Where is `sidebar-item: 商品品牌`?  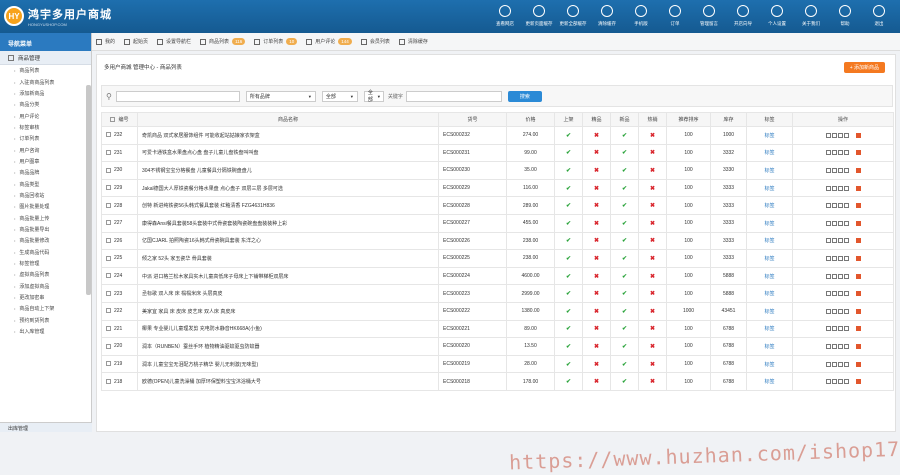 sidebar-item: 商品品牌 is located at coordinates (52, 172).